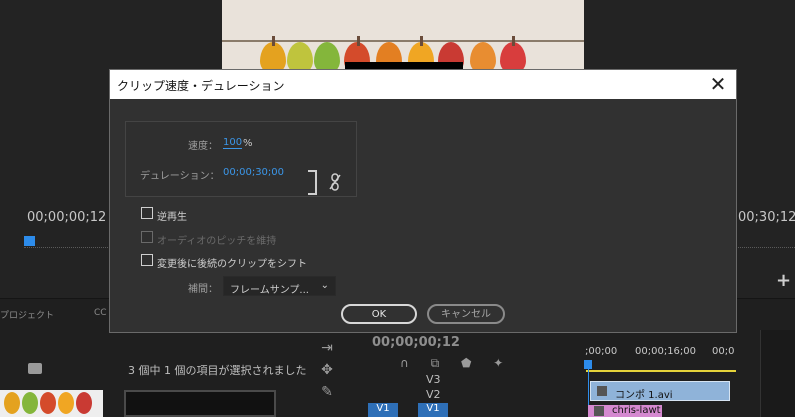  Describe the element at coordinates (666, 351) in the screenshot. I see `ruler-tick-label: 00;00;16;00` at that location.